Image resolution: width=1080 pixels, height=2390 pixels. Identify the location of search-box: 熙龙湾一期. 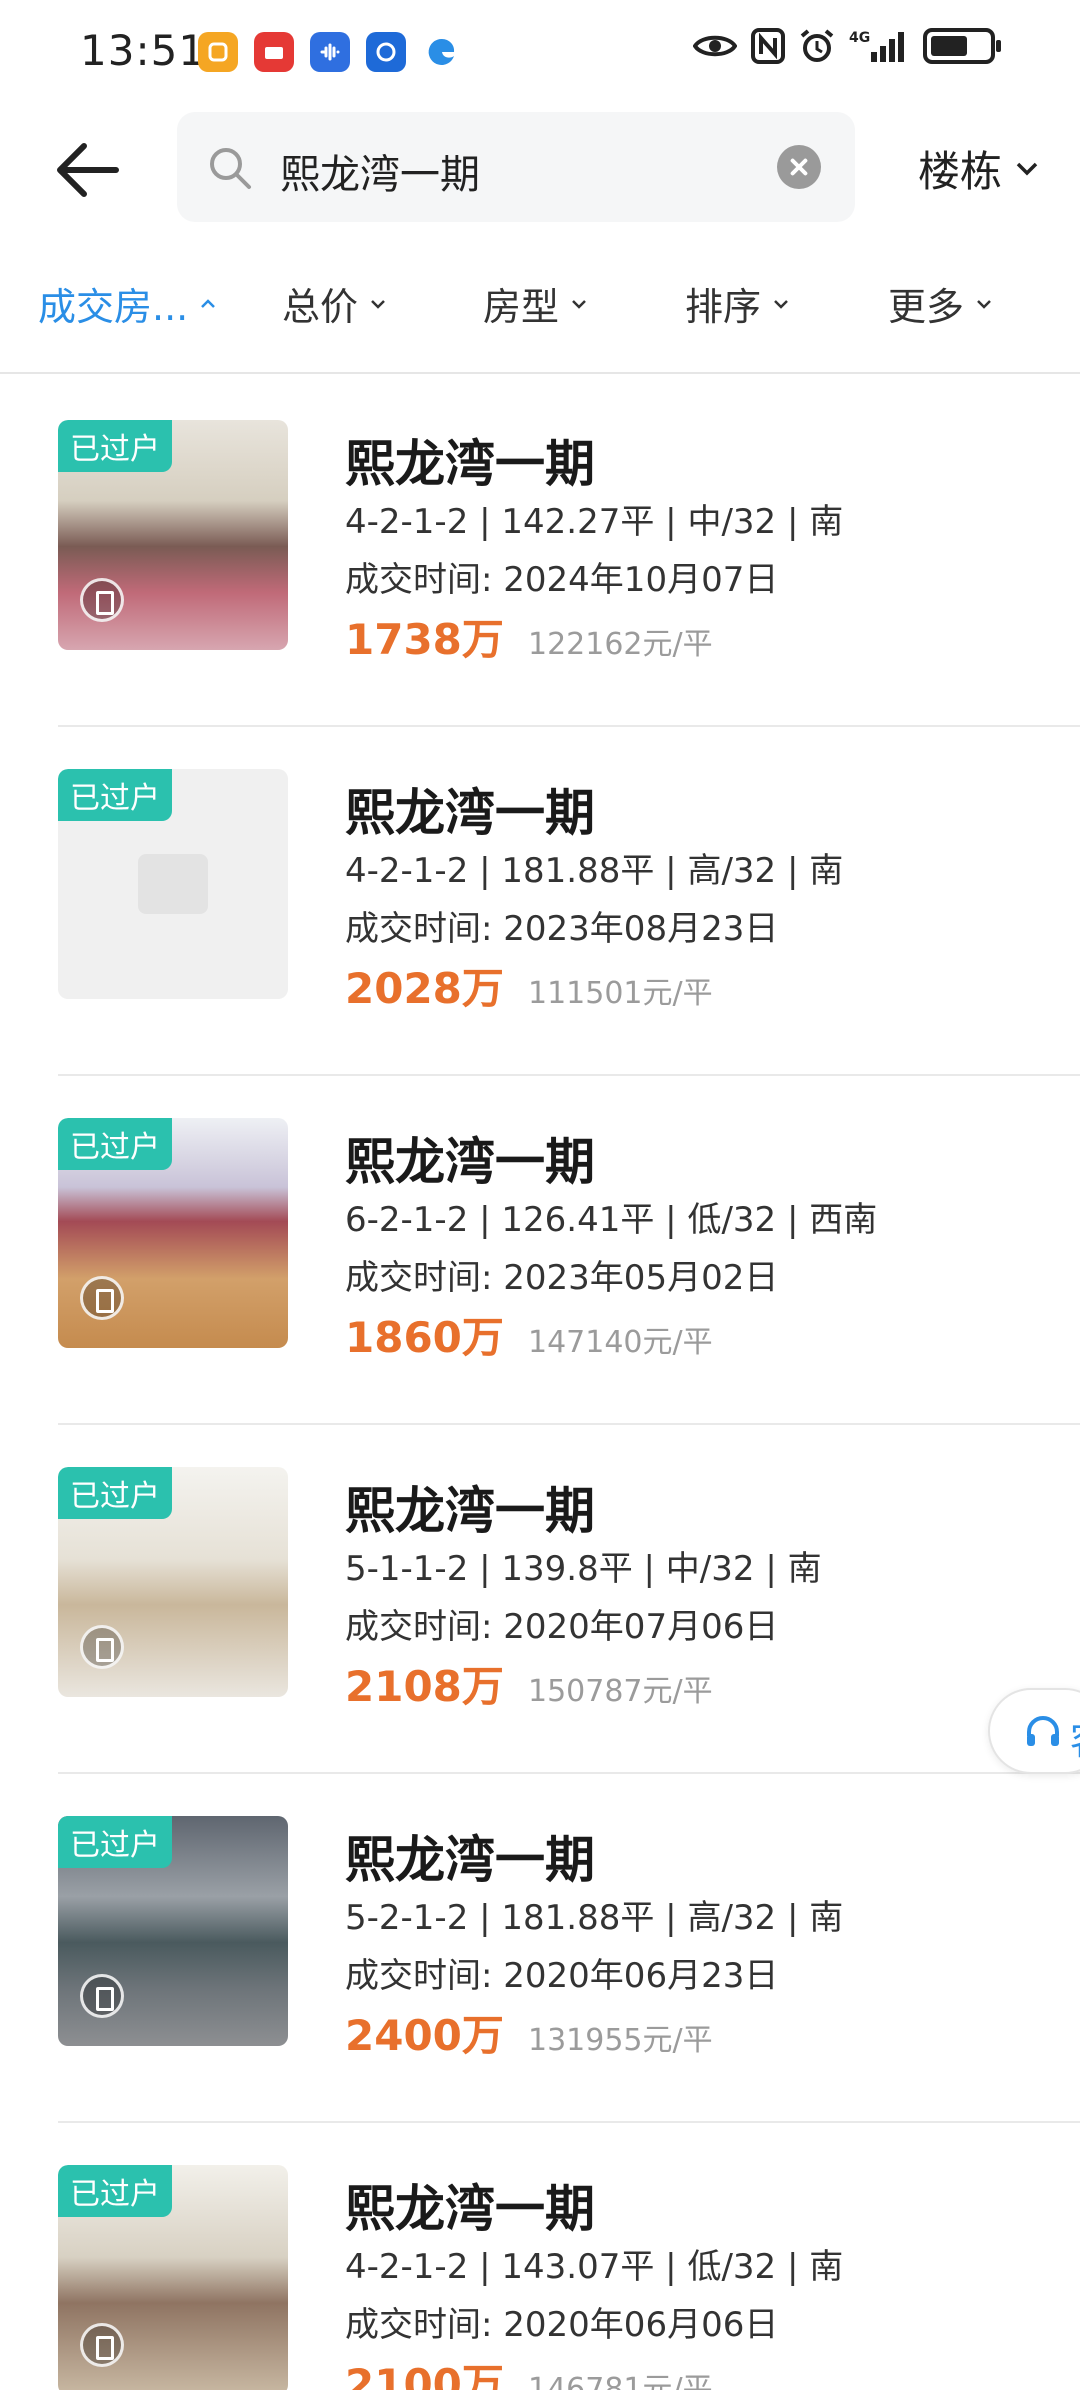
(516, 167).